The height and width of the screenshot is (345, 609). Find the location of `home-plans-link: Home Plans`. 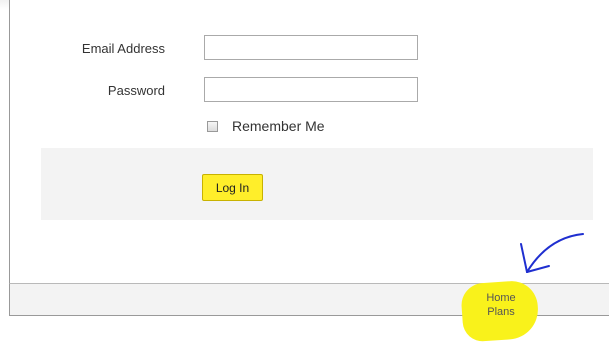

home-plans-link: Home Plans is located at coordinates (501, 305).